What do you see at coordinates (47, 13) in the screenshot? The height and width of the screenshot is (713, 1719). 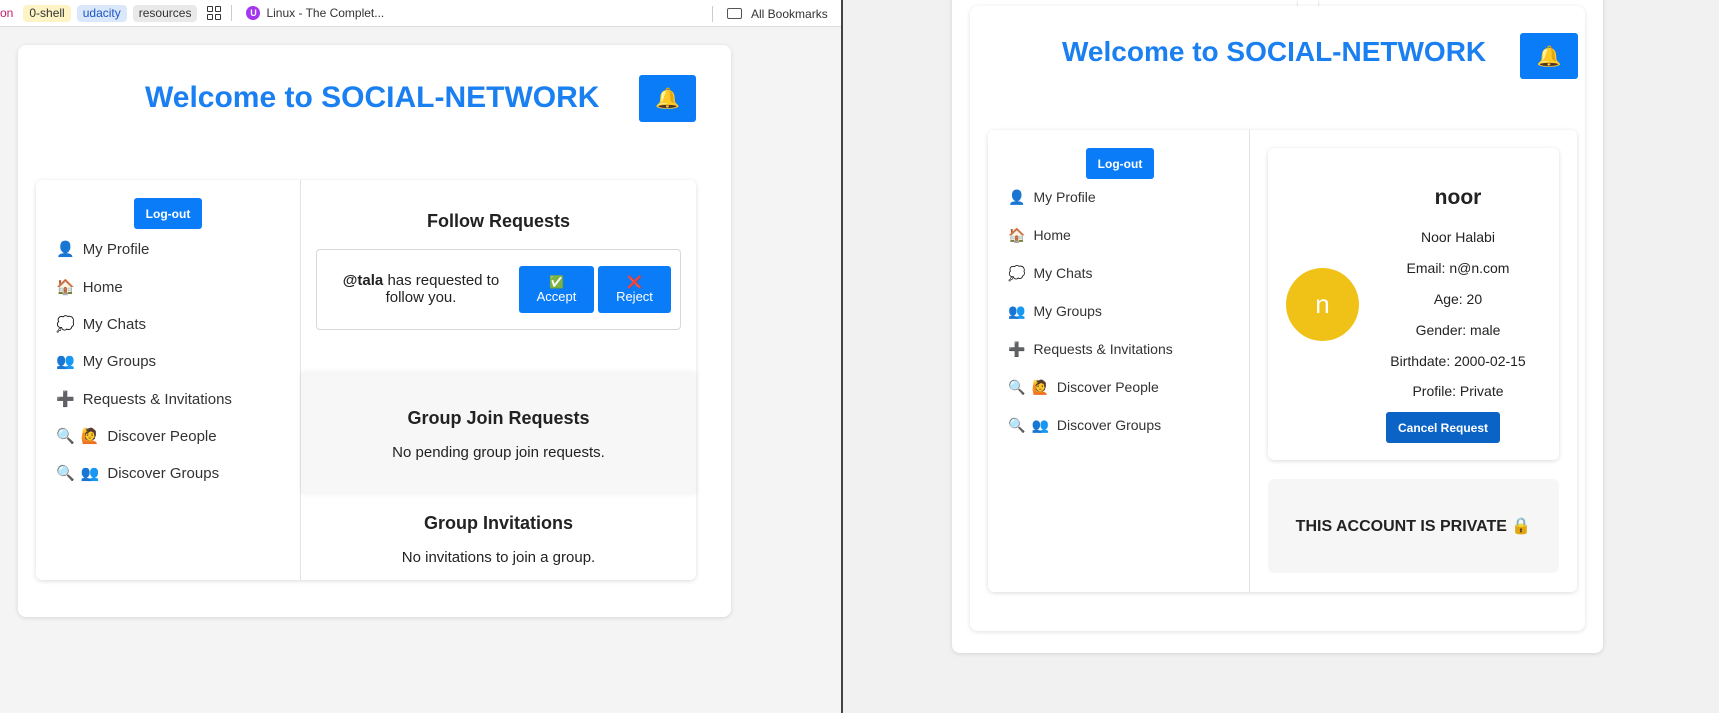 I see `bookmark-0-shell: 0-shell` at bounding box center [47, 13].